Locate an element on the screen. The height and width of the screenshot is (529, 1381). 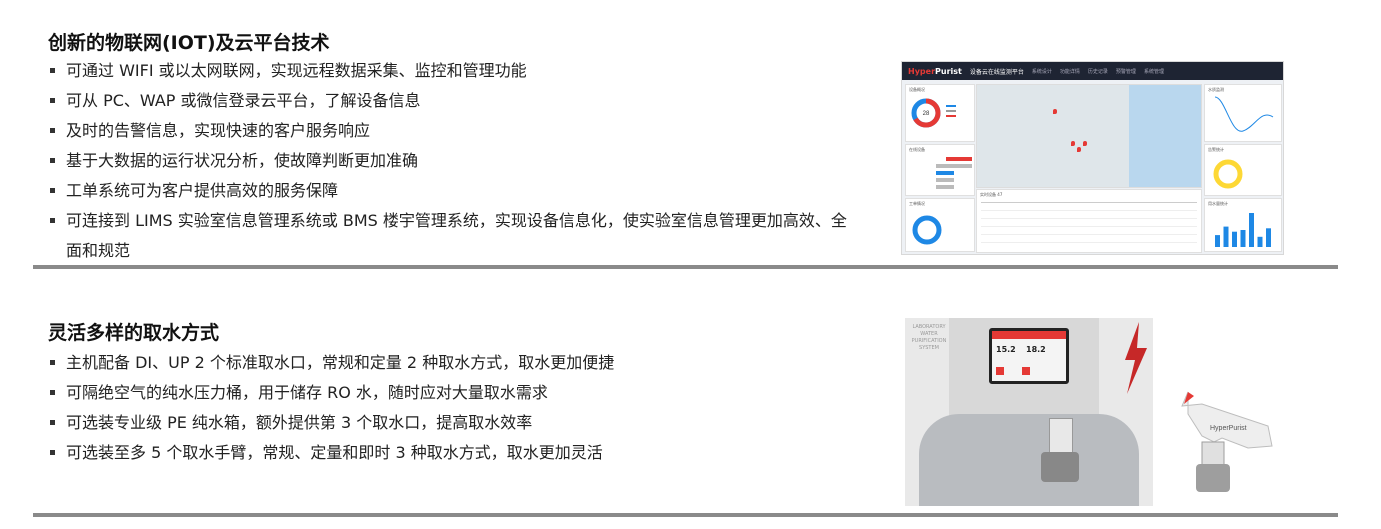
alarm-stats-panel: 告警统计 is located at coordinates (1243, 170).